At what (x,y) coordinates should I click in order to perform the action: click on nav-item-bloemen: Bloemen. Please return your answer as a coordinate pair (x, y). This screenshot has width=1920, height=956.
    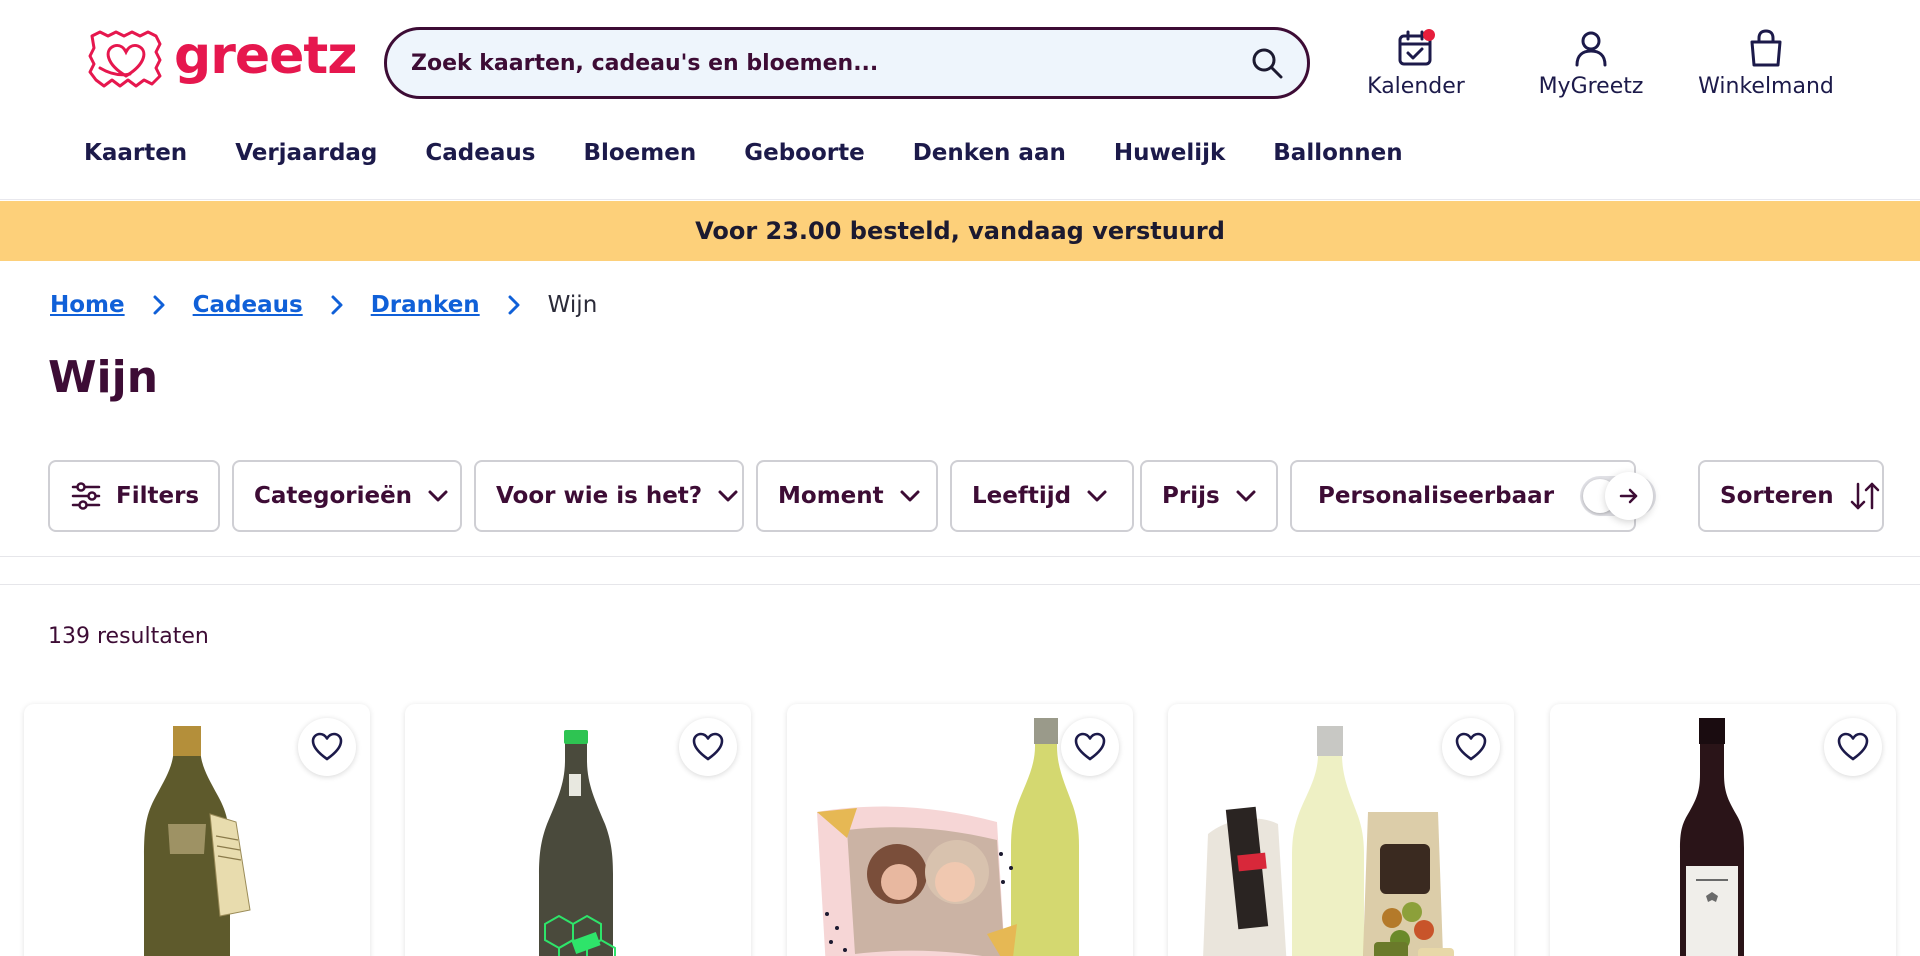
    Looking at the image, I should click on (639, 153).